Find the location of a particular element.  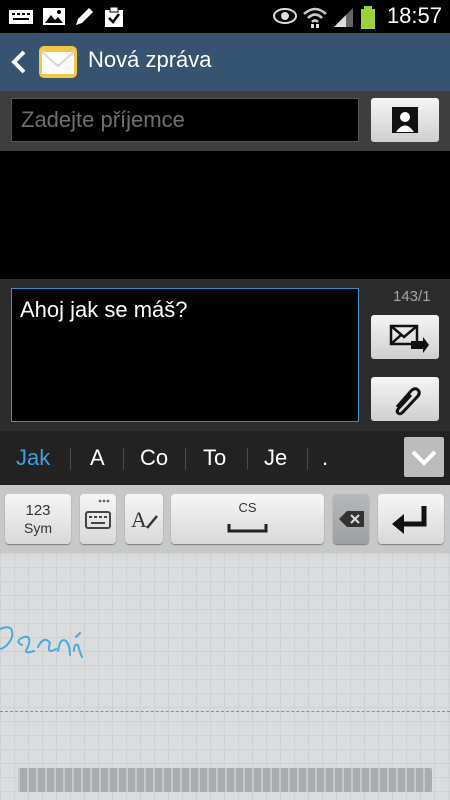

keyboard-switch-key is located at coordinates (98, 519).